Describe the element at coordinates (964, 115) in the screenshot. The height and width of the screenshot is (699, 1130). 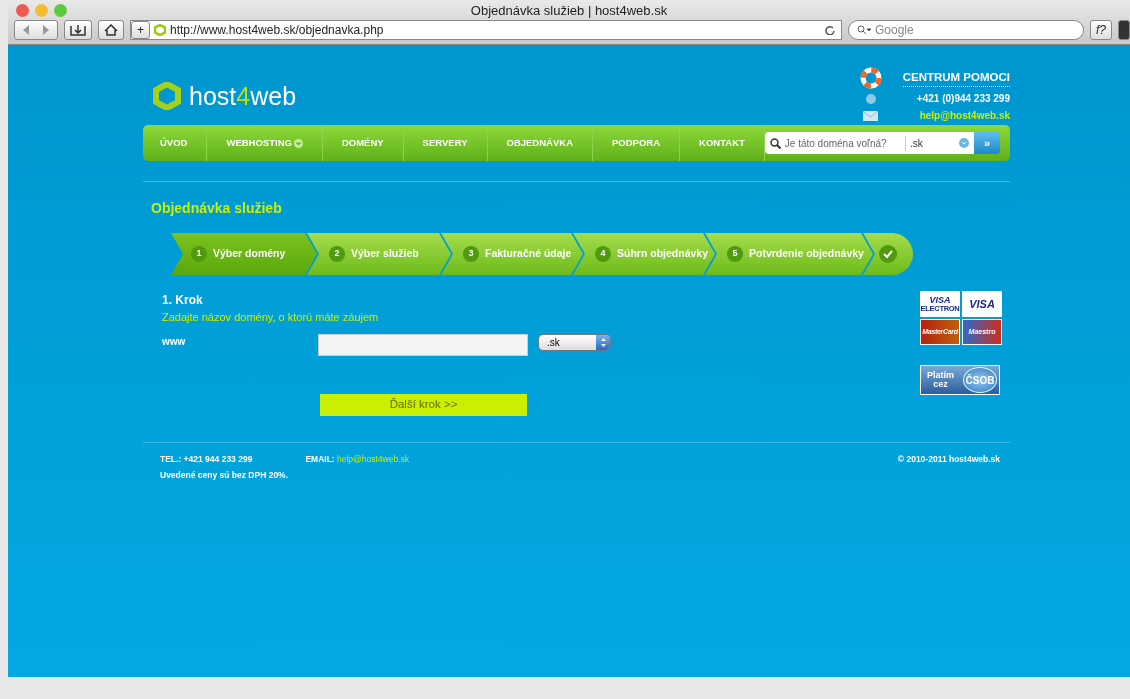
I see `email-link: help@host4web.sk` at that location.